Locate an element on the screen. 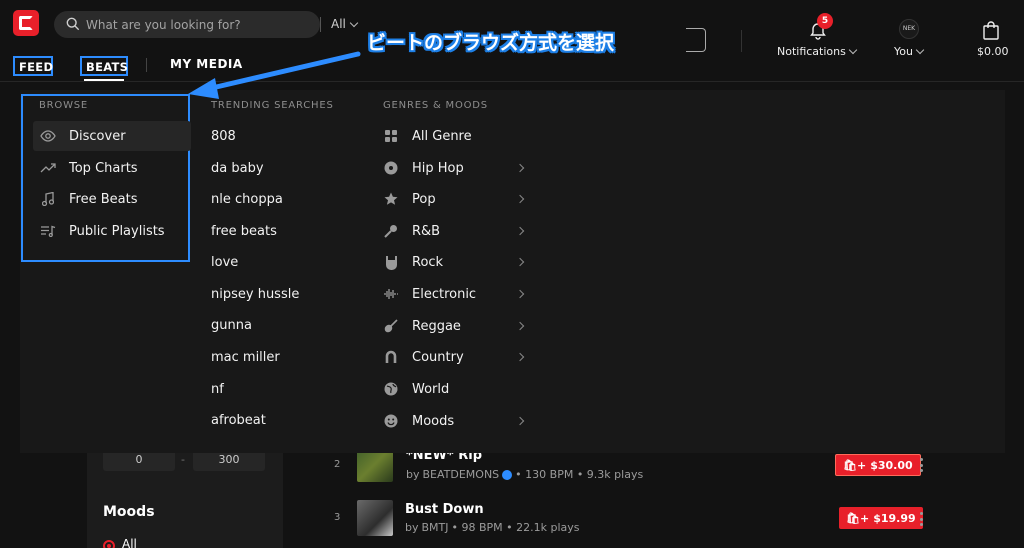 This screenshot has height=548, width=1024. track-stats: • 130 BPM • 9.3k plays is located at coordinates (579, 474).